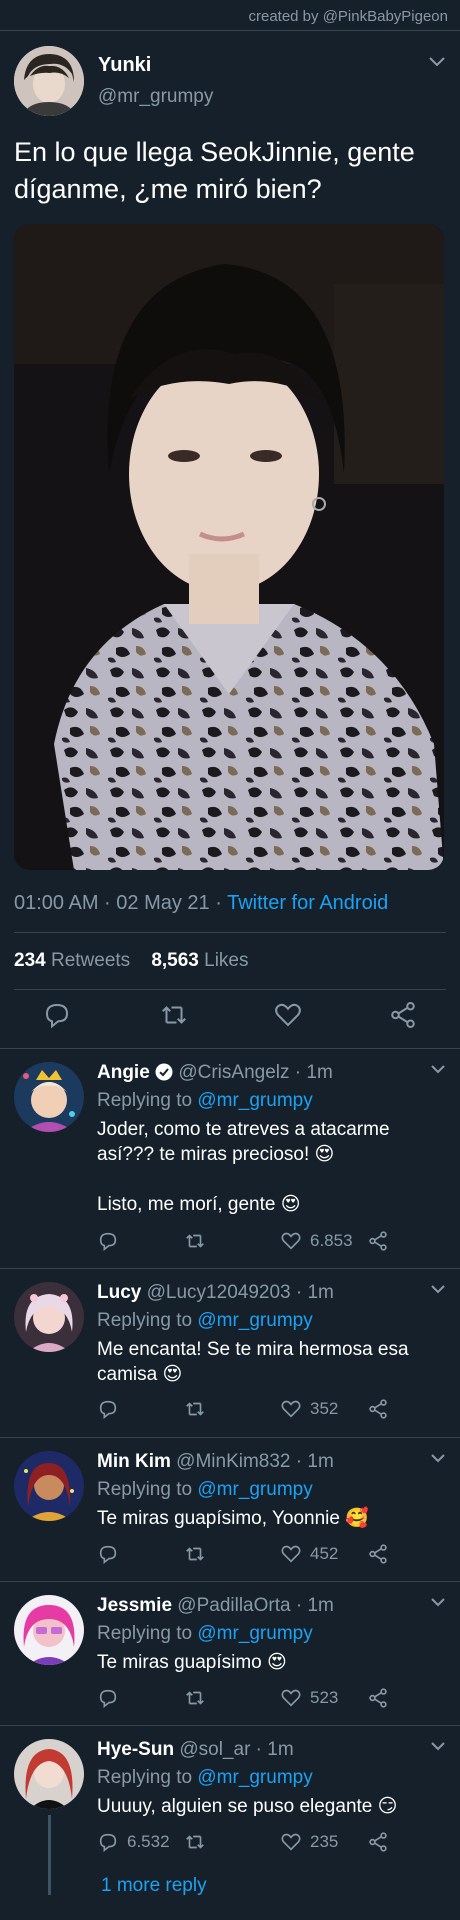 Image resolution: width=460 pixels, height=1920 pixels. What do you see at coordinates (164, 1072) in the screenshot?
I see `verified-badge-icon` at bounding box center [164, 1072].